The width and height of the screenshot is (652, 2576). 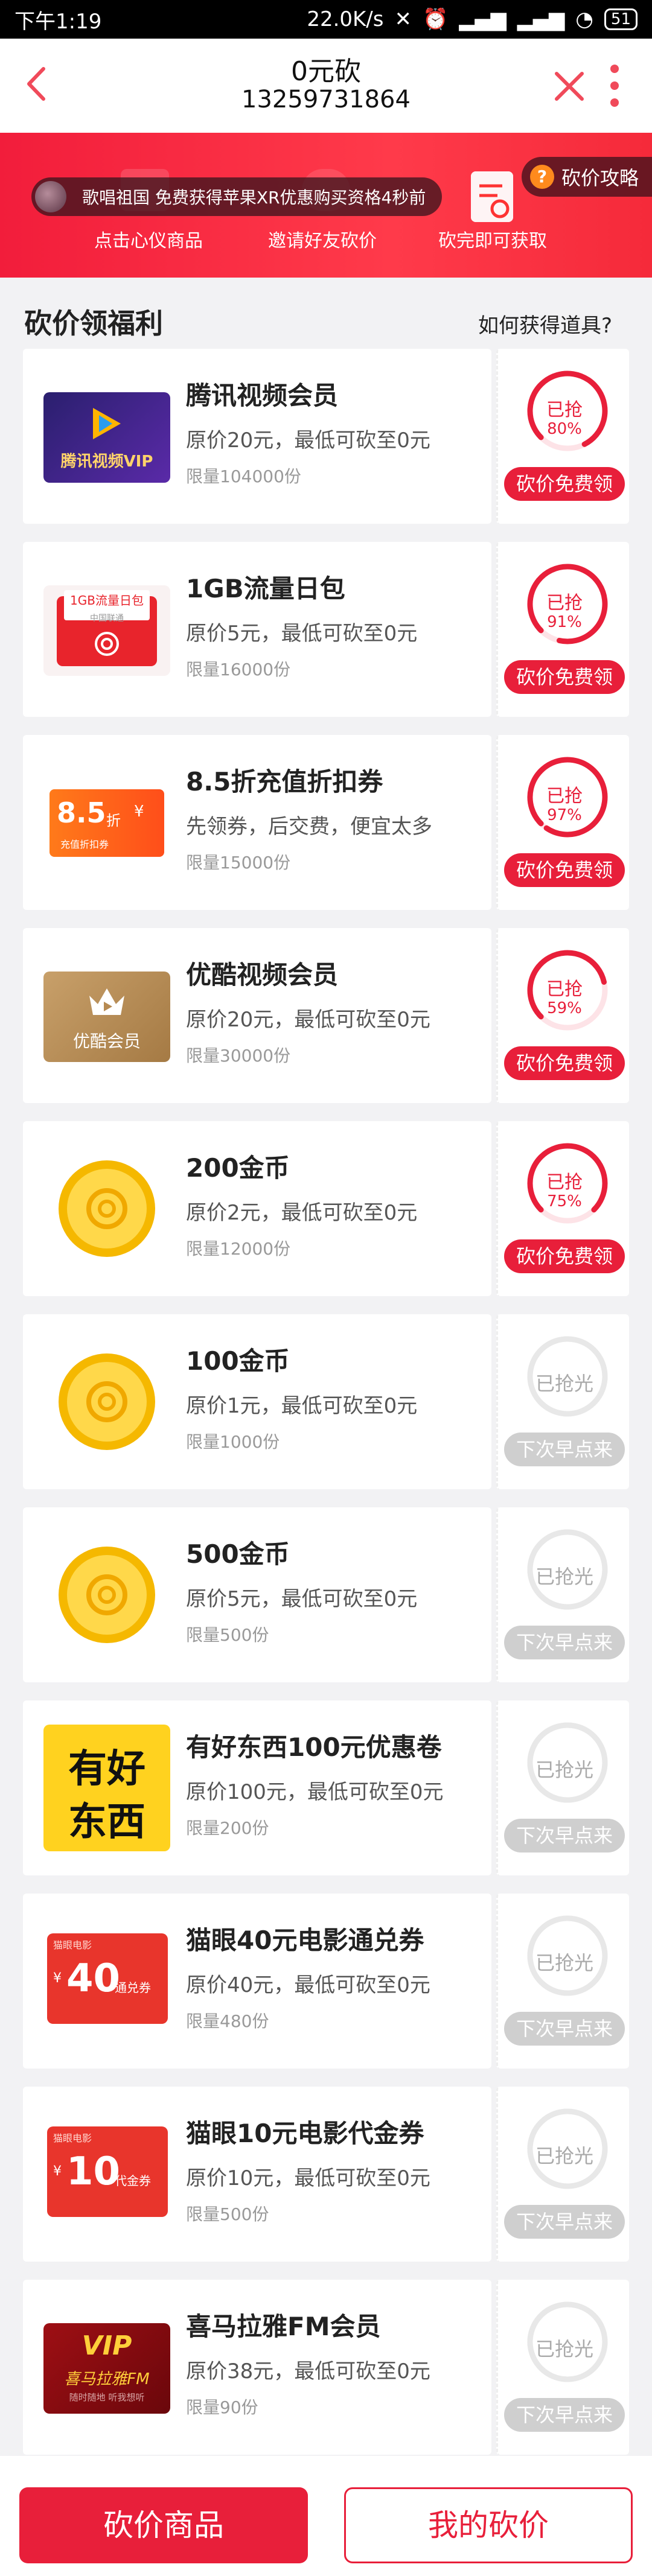 I want to click on product-limit: 限量480份, so click(x=227, y=2021).